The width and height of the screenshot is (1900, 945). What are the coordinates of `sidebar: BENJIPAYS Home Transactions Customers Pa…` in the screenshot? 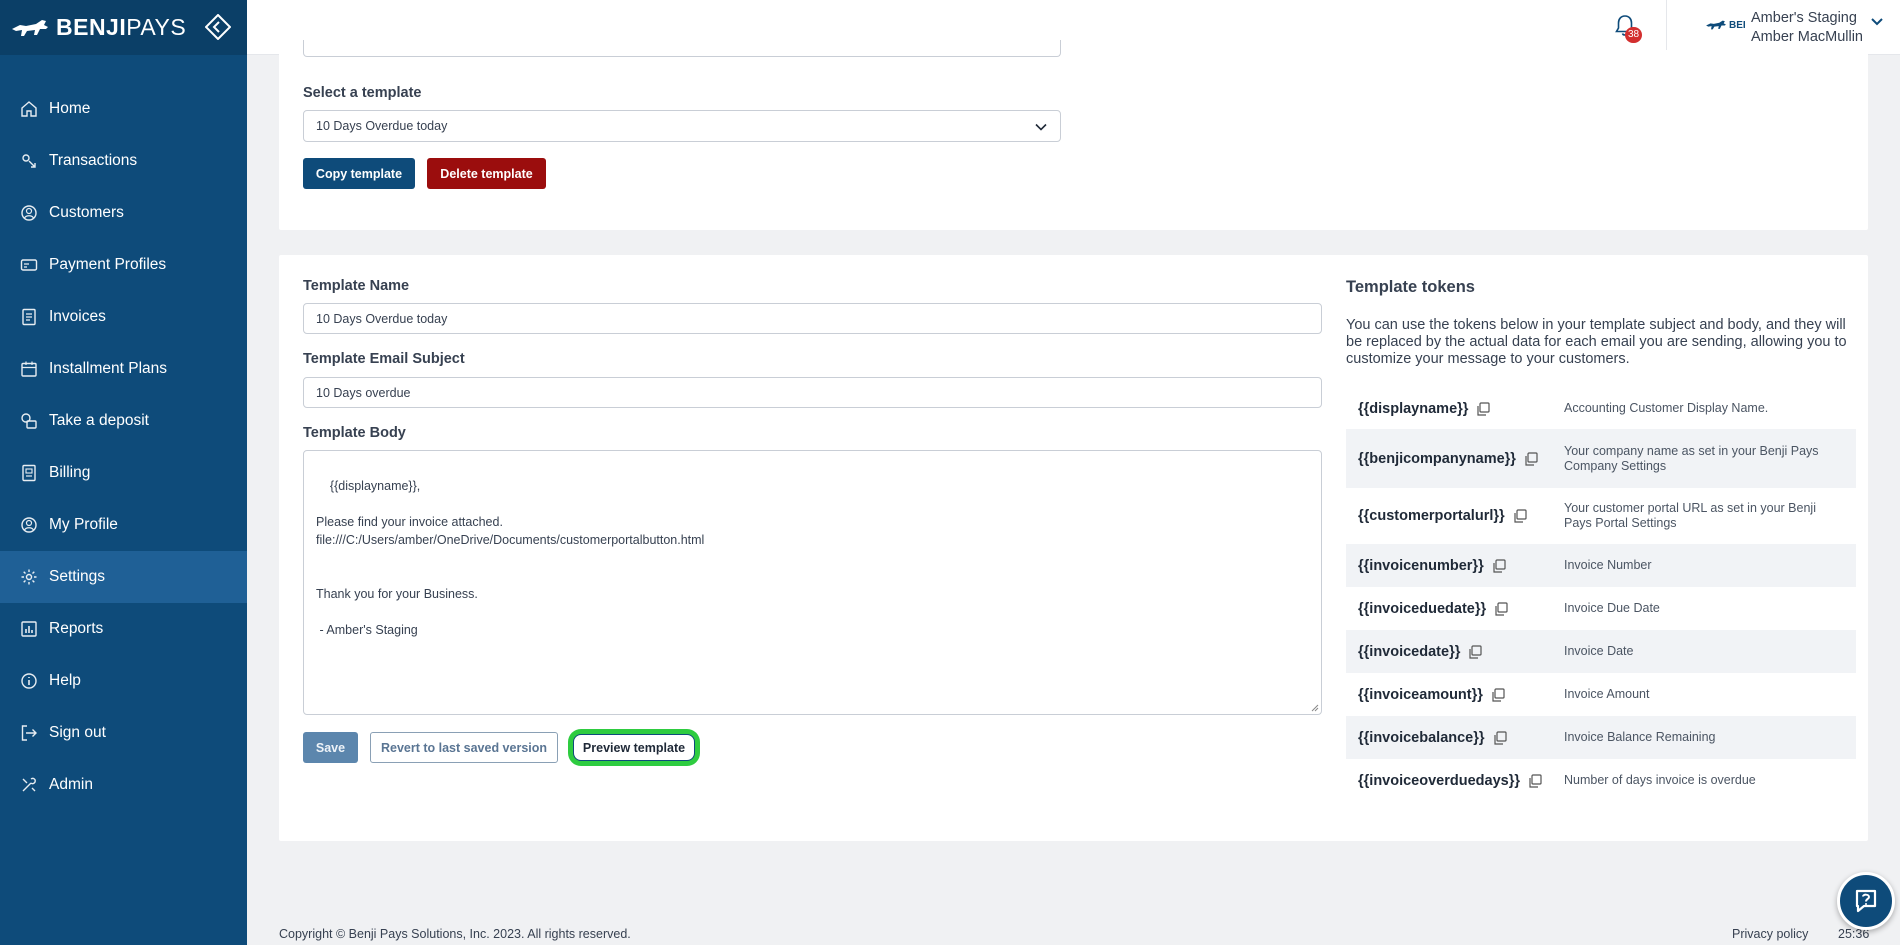 It's located at (123, 472).